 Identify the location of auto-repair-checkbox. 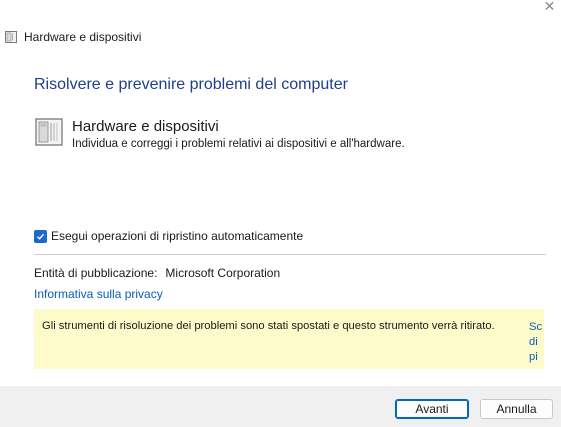
(40, 236).